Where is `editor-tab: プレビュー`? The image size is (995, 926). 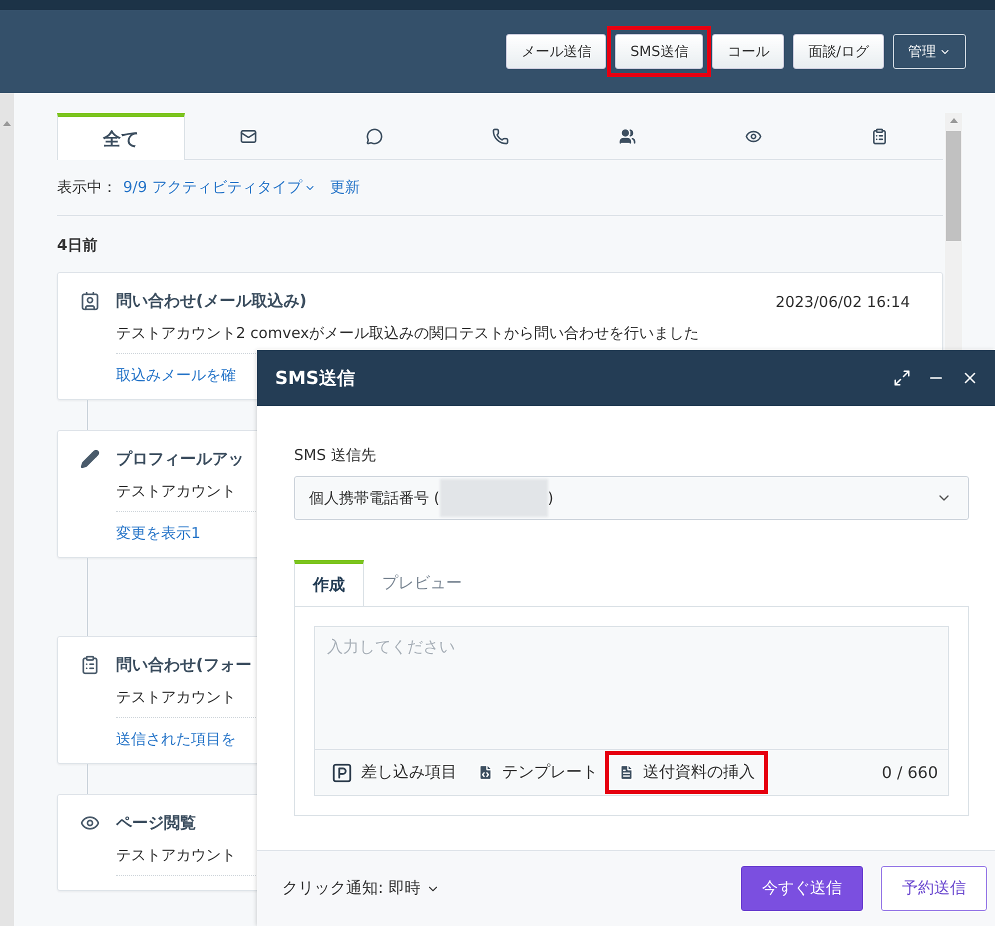 editor-tab: プレビュー is located at coordinates (422, 583).